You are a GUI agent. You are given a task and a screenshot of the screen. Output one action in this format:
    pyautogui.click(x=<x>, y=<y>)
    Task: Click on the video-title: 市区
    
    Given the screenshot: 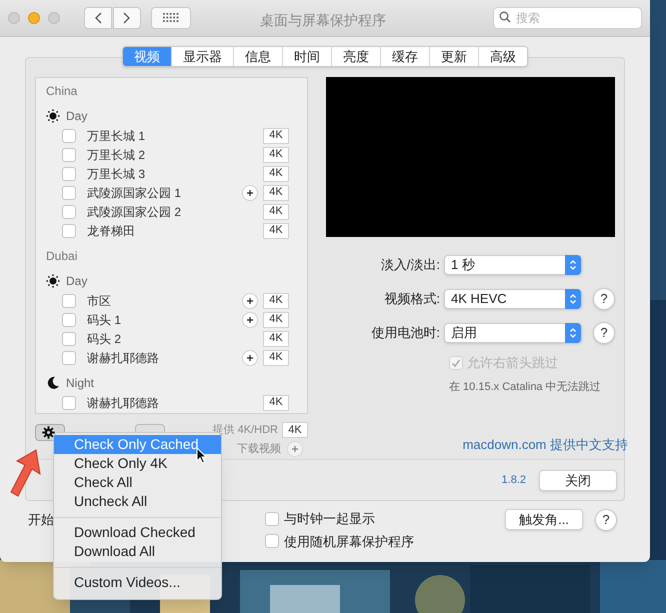 What is the action you would take?
    pyautogui.click(x=99, y=301)
    